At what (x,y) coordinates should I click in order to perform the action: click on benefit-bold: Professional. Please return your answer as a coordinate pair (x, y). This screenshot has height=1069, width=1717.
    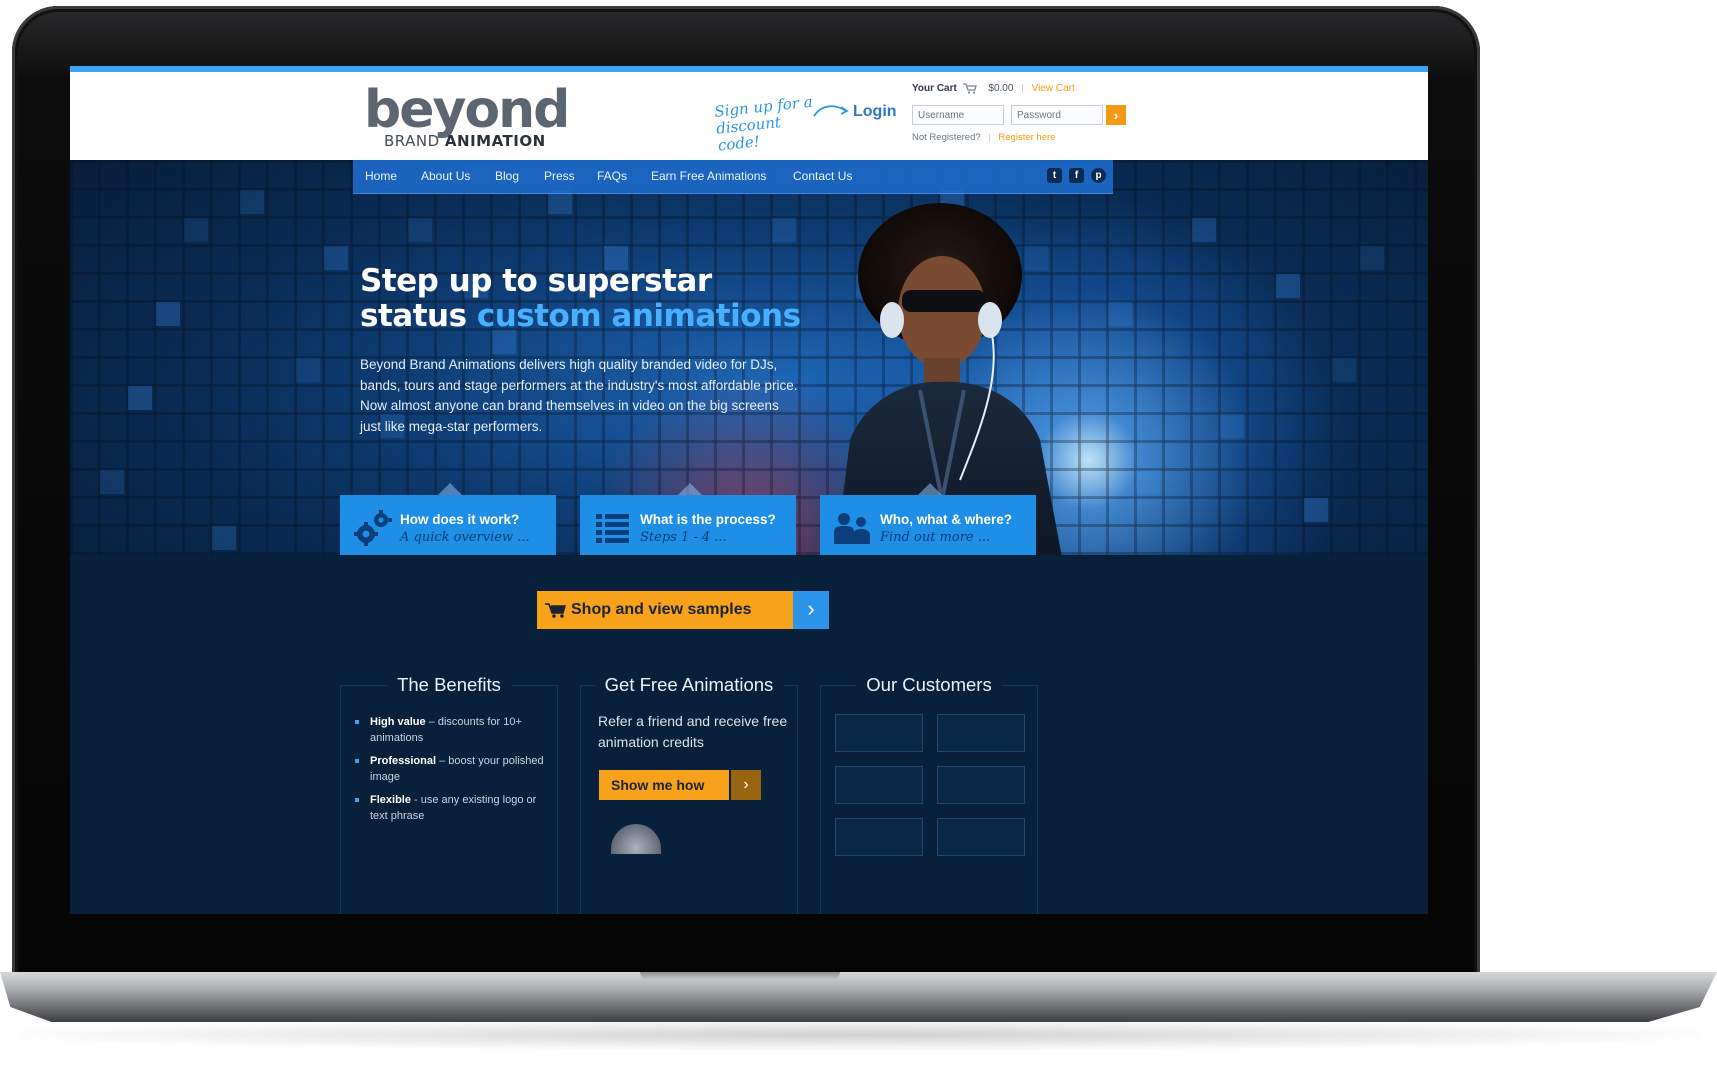
    Looking at the image, I should click on (403, 761).